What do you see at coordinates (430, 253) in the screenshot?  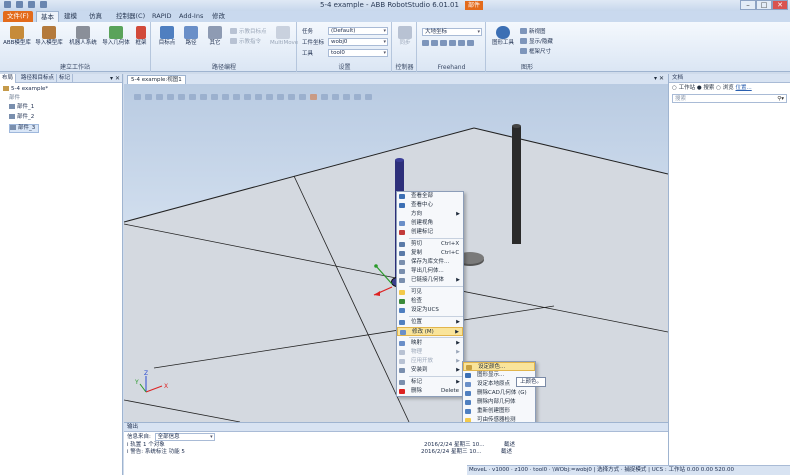 I see `context-menu-item: 复制 Ctrl+C` at bounding box center [430, 253].